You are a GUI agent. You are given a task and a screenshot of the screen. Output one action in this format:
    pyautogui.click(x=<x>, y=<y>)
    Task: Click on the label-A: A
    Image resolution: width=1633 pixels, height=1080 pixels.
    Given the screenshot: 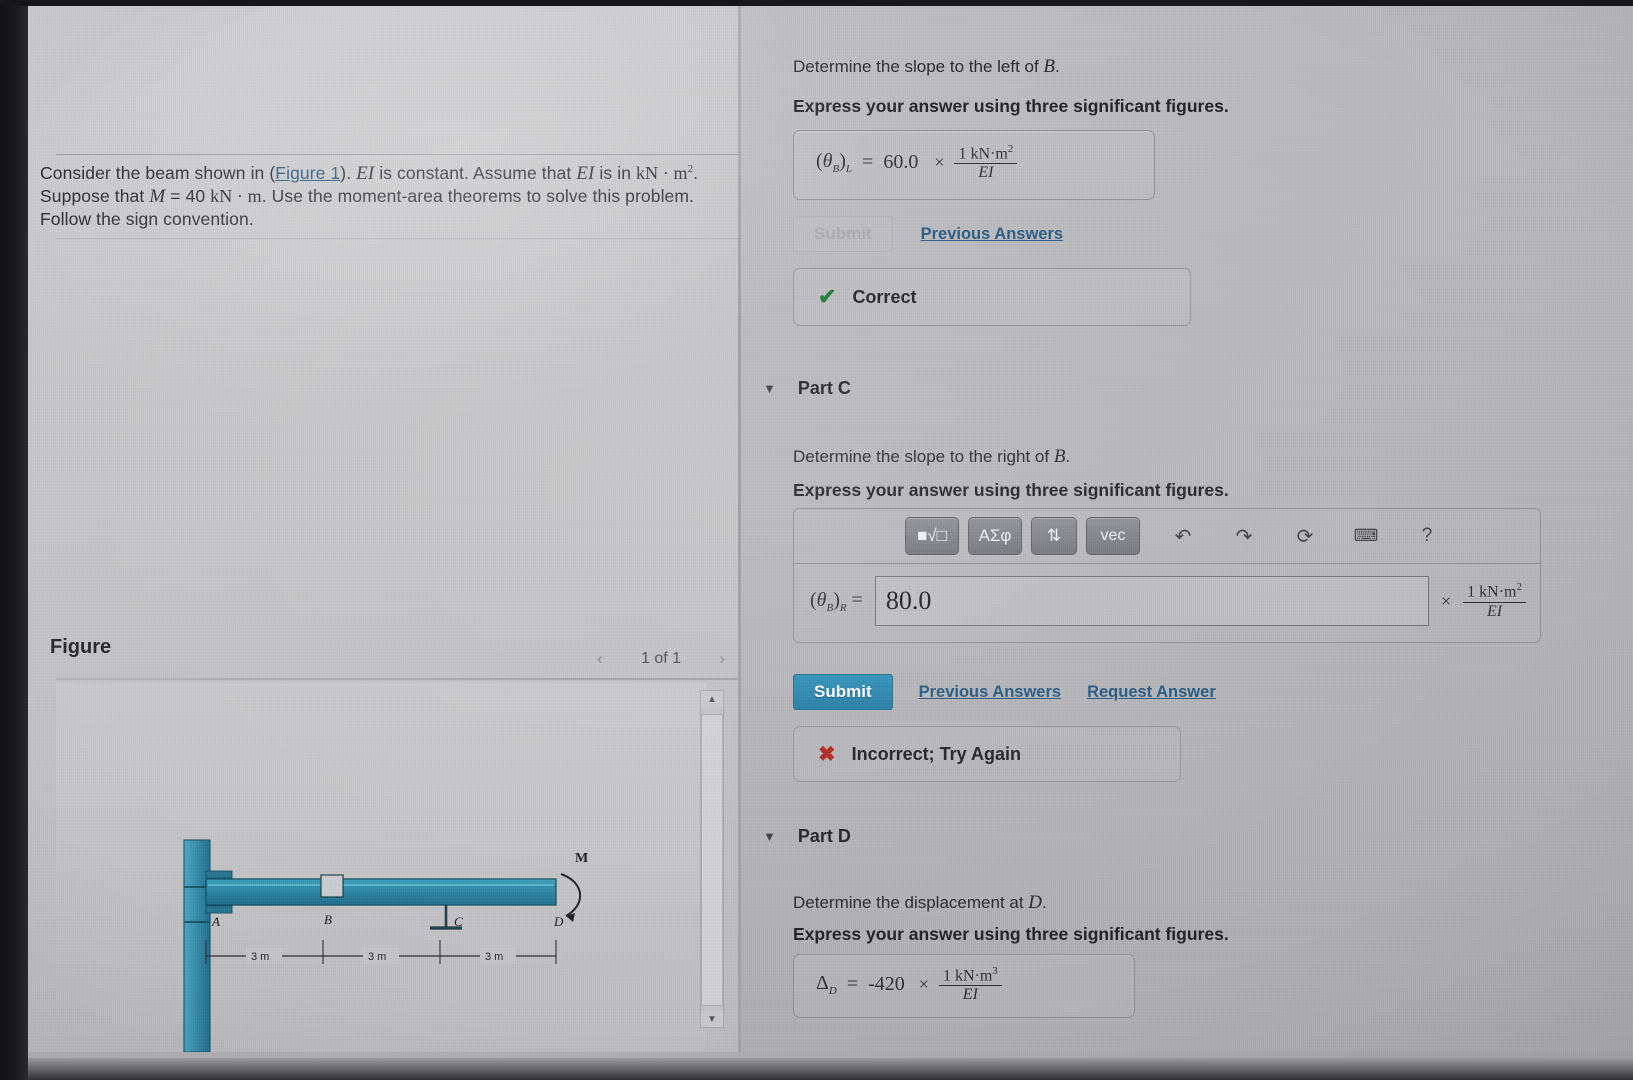 What is the action you would take?
    pyautogui.click(x=215, y=921)
    